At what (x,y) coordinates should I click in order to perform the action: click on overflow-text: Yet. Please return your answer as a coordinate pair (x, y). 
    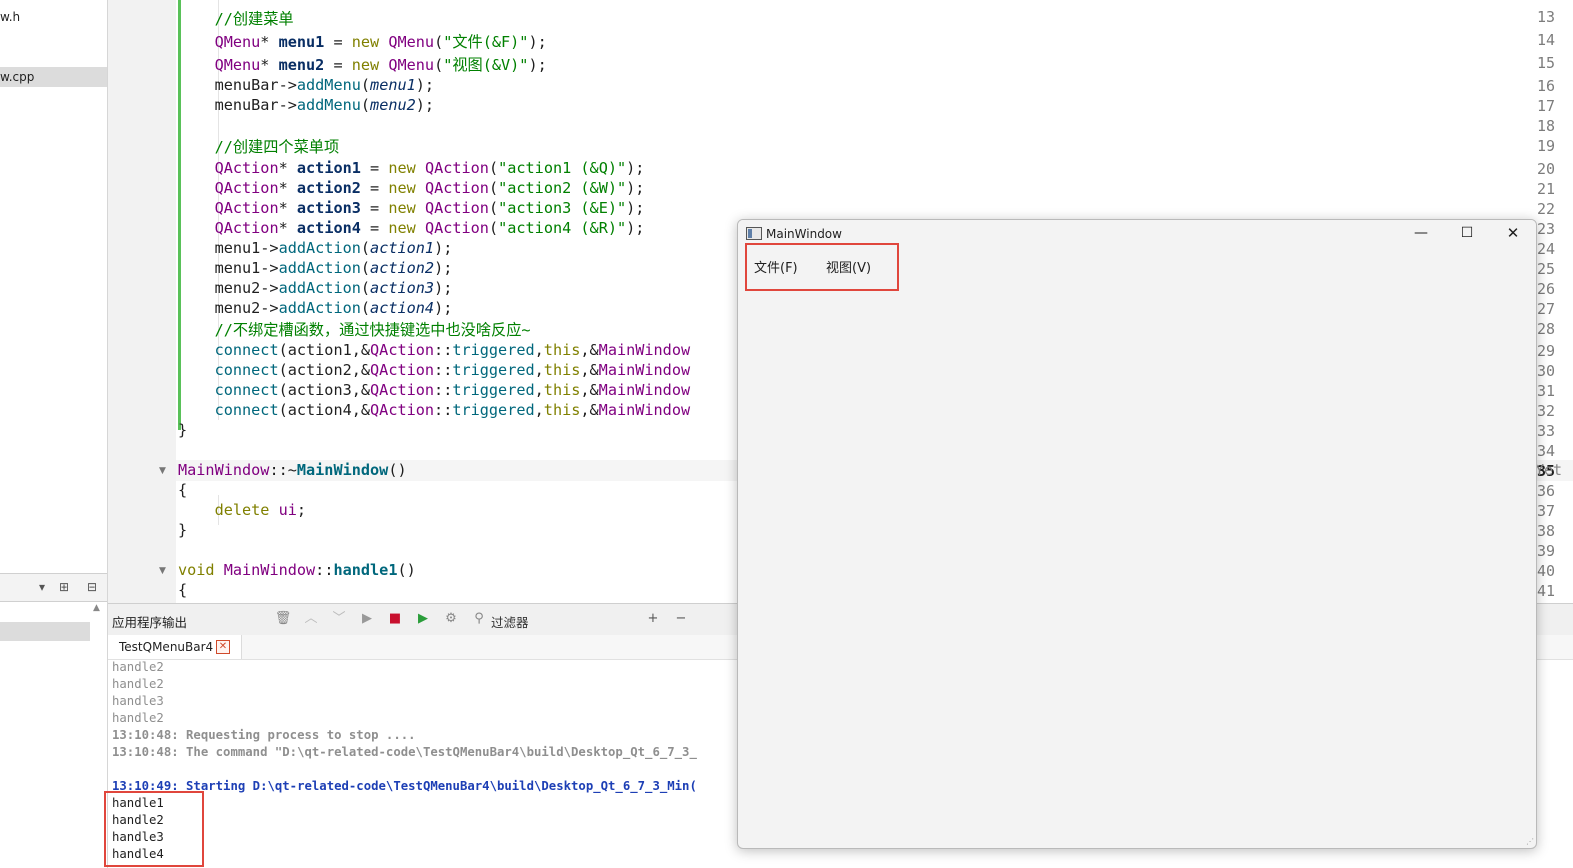
    Looking at the image, I should click on (1549, 470).